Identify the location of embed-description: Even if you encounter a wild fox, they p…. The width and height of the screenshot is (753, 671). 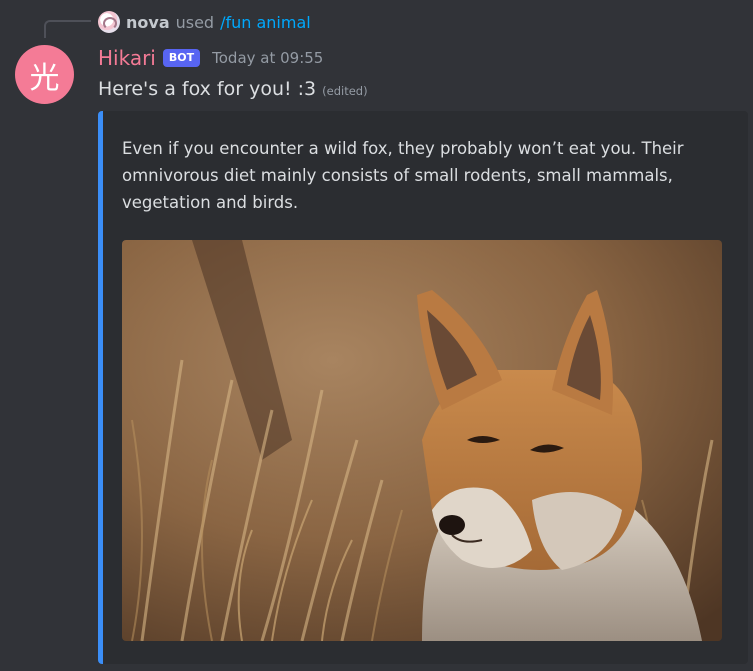
(403, 175).